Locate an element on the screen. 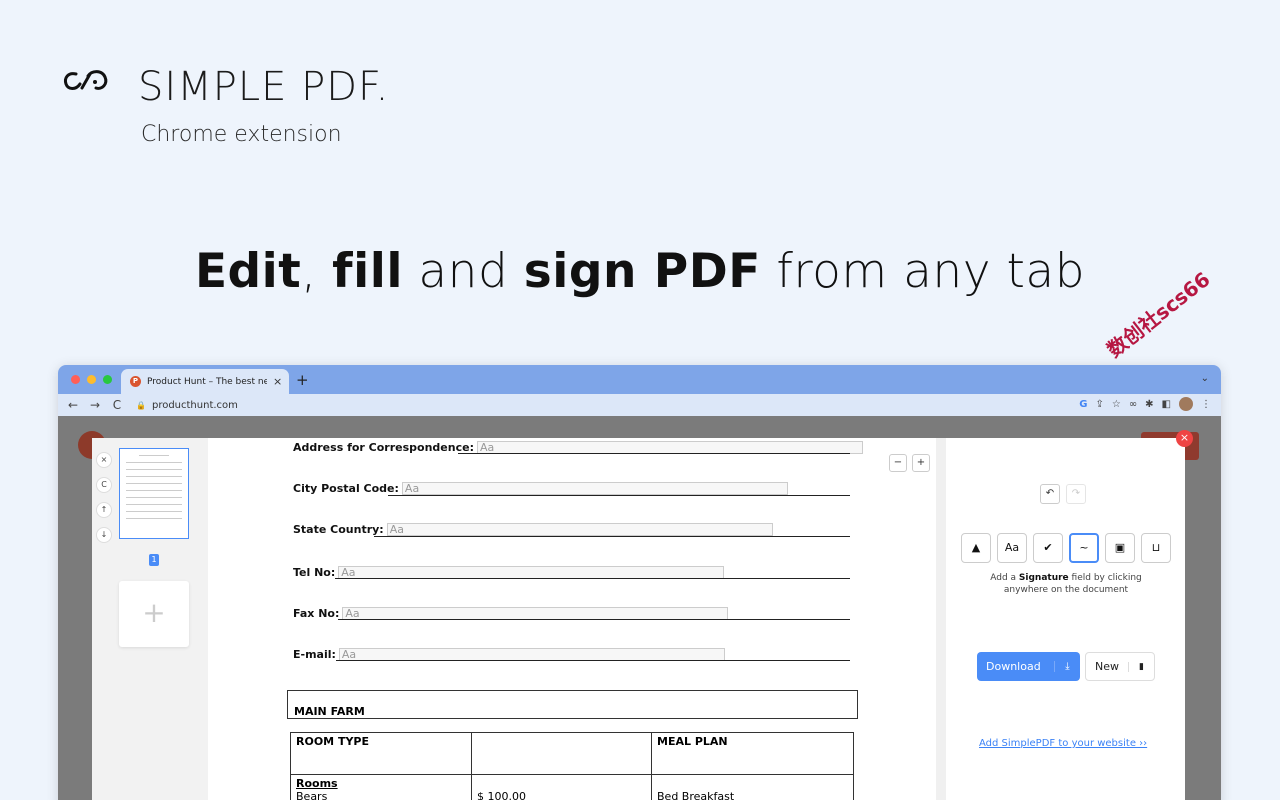 The image size is (1280, 800). table-cell: $ 100.00 is located at coordinates (561, 787).